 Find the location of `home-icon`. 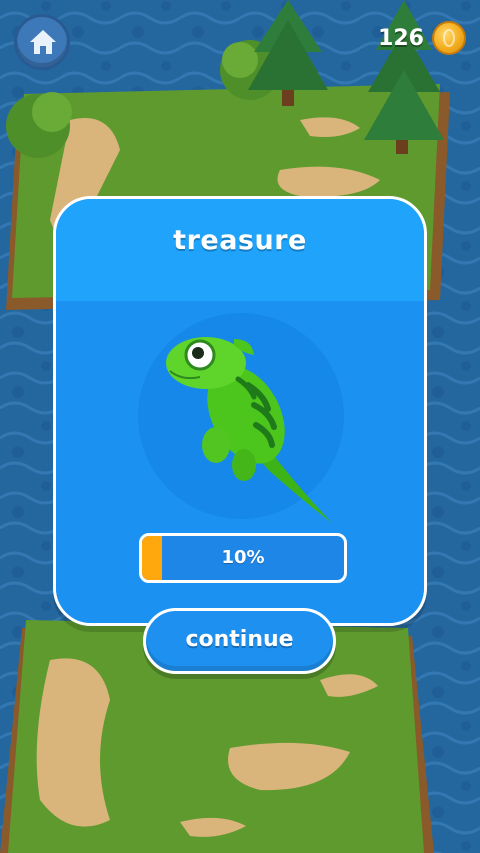

home-icon is located at coordinates (43, 42).